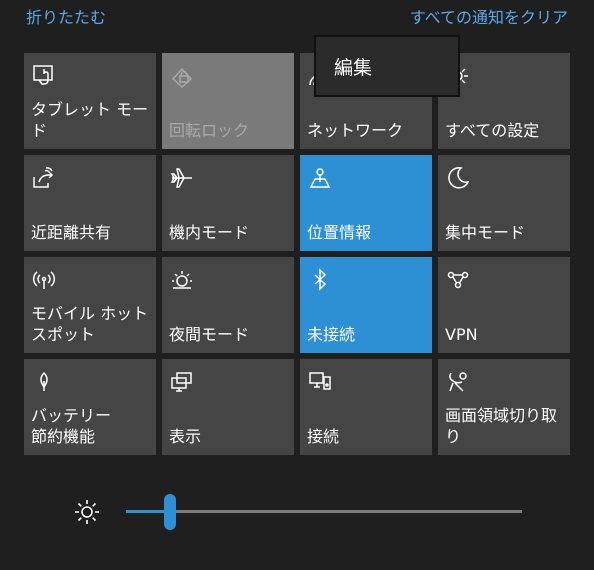 The width and height of the screenshot is (594, 570). Describe the element at coordinates (458, 382) in the screenshot. I see `screen-snip-icon` at that location.